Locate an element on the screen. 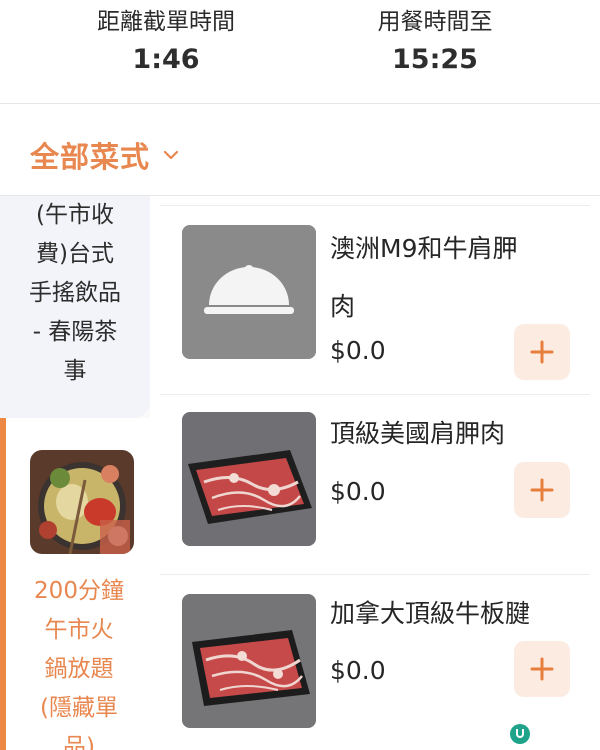 Image resolution: width=600 pixels, height=750 pixels. app-badge-icon is located at coordinates (520, 734).